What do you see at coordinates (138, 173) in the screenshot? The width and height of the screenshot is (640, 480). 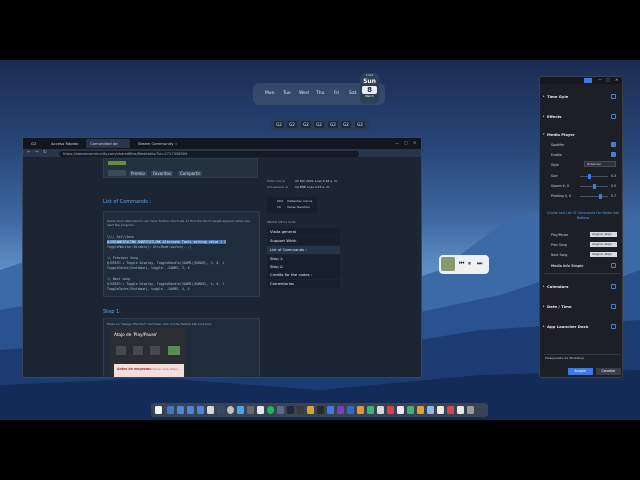 I see `award-button: Premio` at bounding box center [138, 173].